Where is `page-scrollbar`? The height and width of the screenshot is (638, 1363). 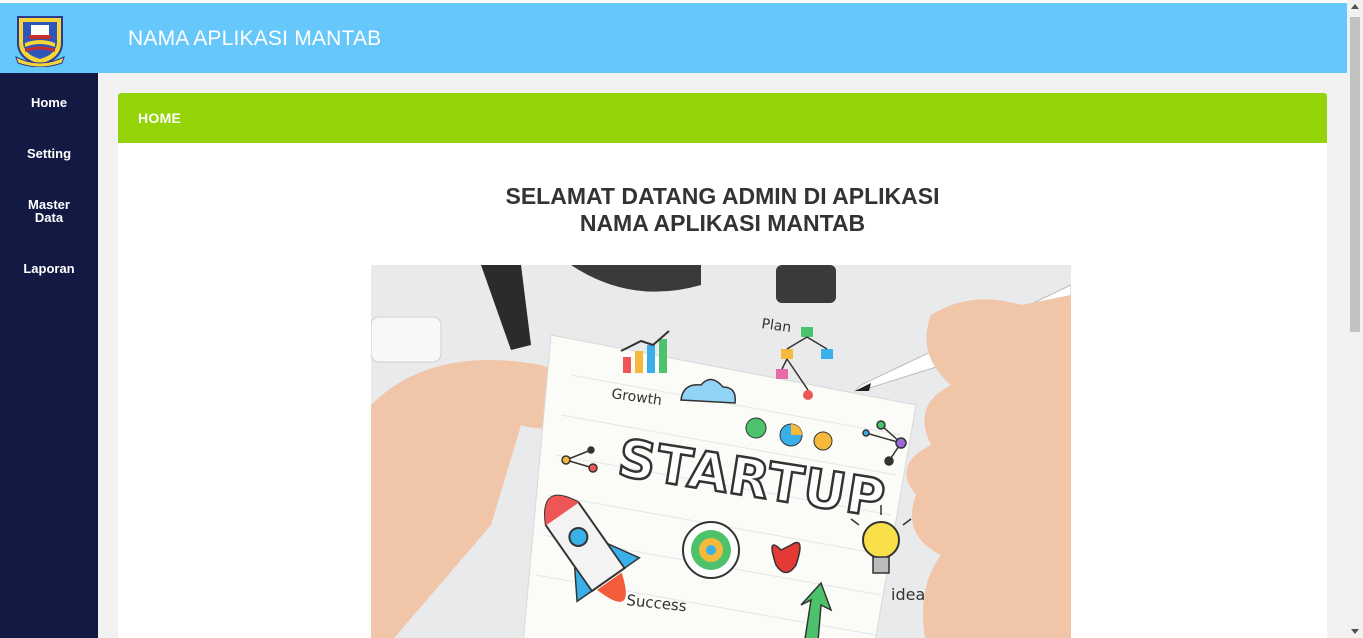 page-scrollbar is located at coordinates (1355, 319).